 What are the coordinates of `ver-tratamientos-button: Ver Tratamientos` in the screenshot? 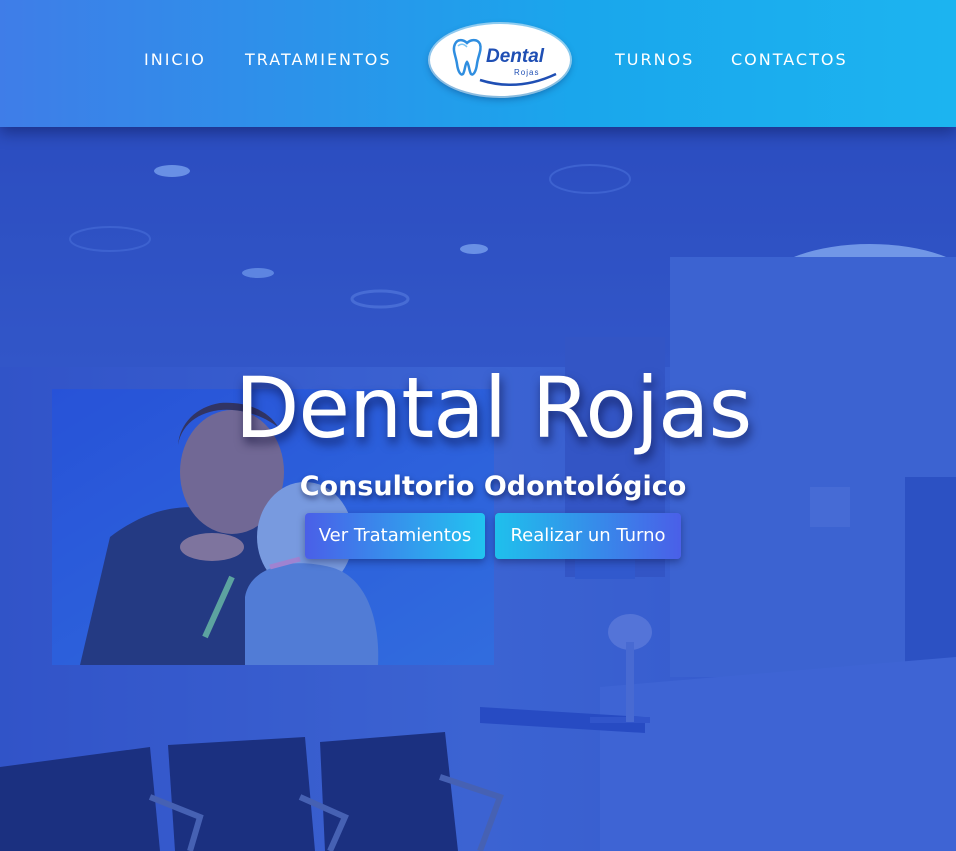 It's located at (395, 536).